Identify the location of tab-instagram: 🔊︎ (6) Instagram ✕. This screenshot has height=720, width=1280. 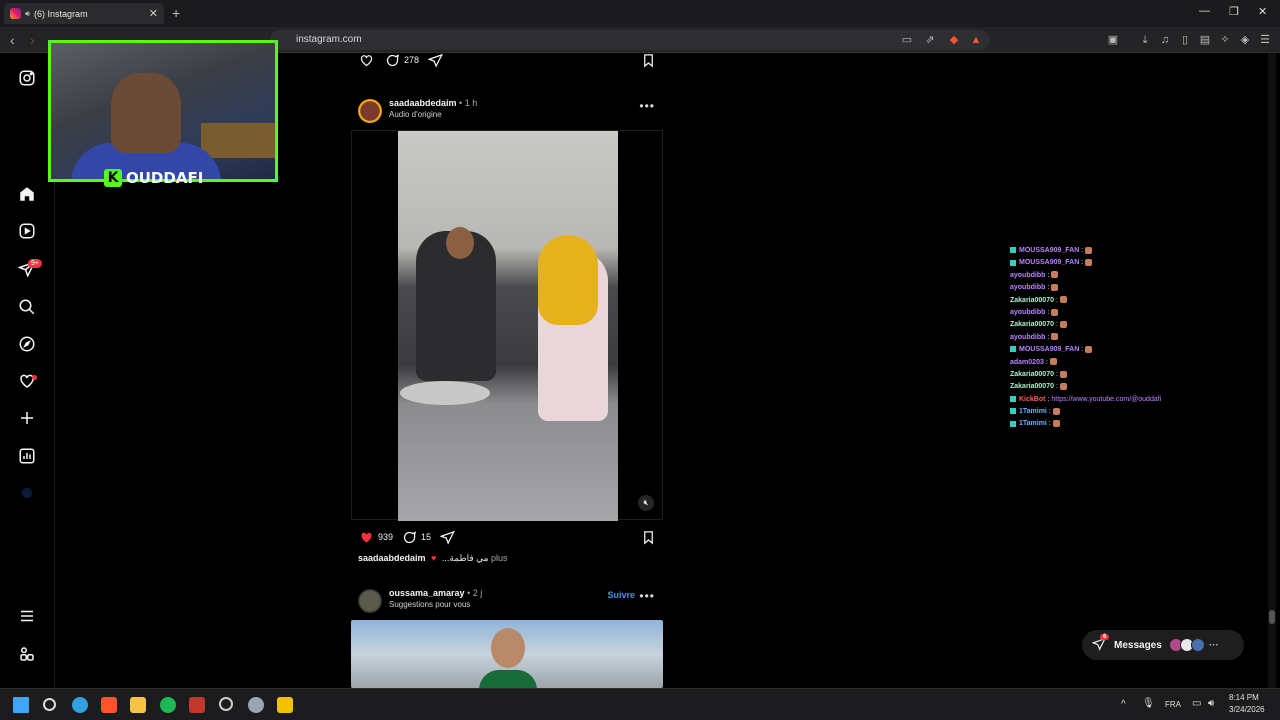
(84, 13).